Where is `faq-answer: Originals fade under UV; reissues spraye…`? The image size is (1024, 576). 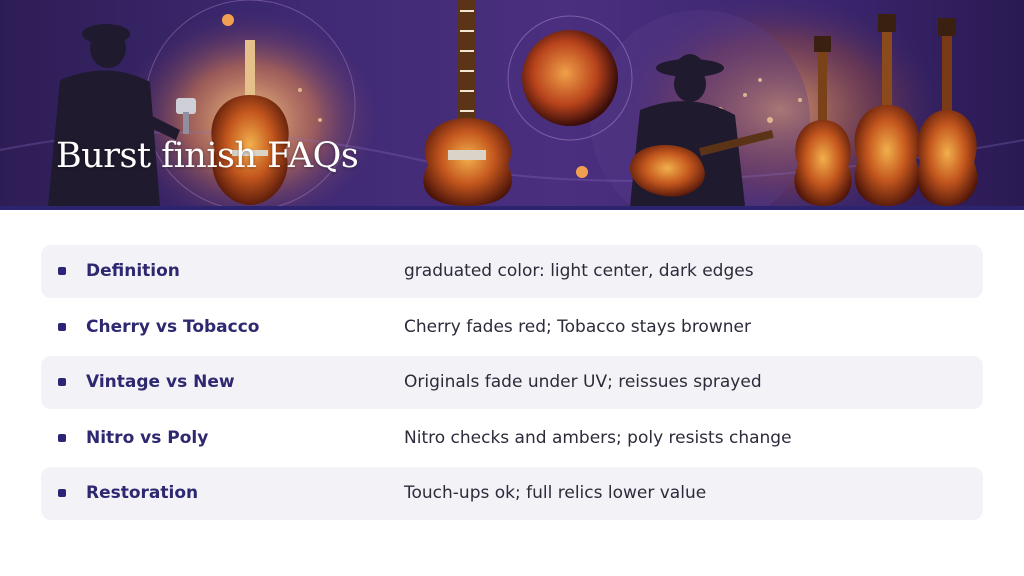
faq-answer: Originals fade under UV; reissues spraye… is located at coordinates (583, 382).